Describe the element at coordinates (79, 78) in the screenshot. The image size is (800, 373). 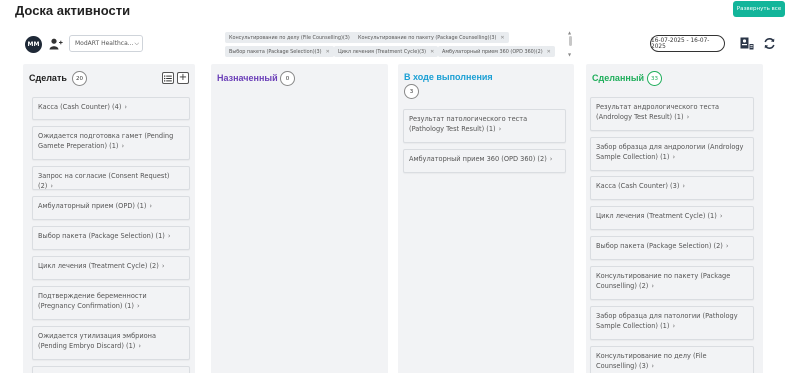
I see `count-badge: 20` at that location.